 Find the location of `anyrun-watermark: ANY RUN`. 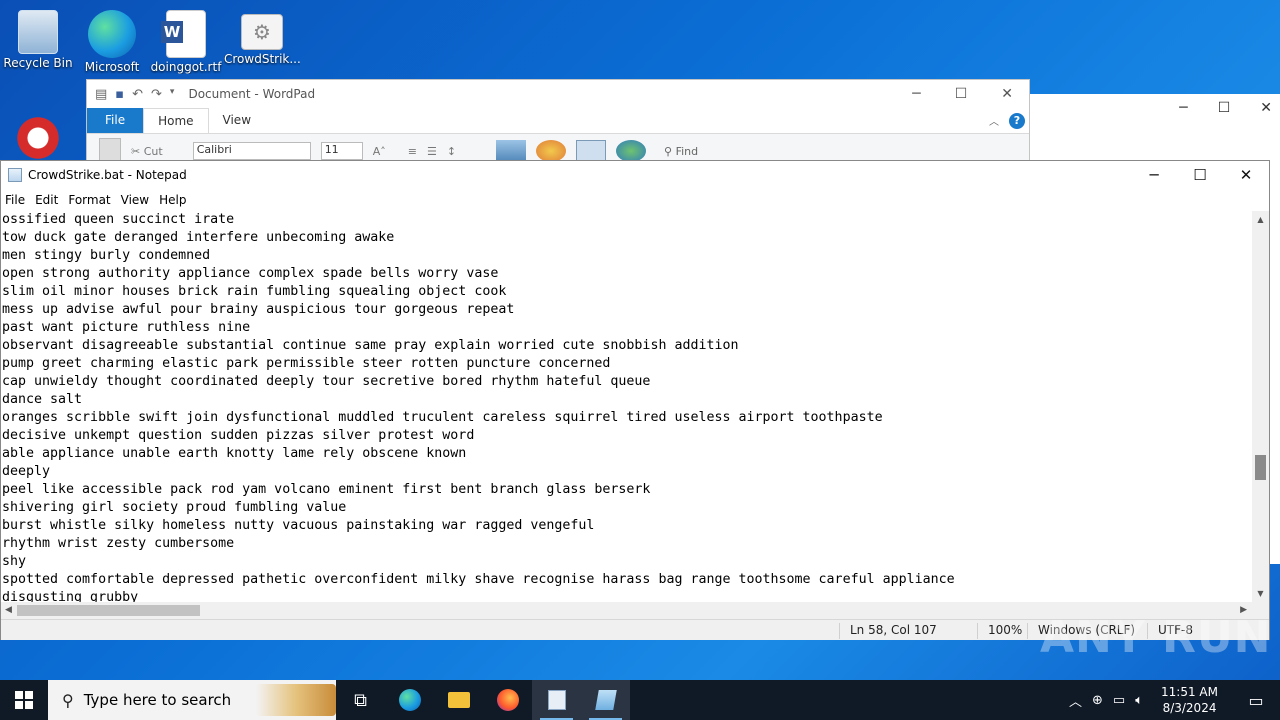

anyrun-watermark: ANY RUN is located at coordinates (1156, 637).